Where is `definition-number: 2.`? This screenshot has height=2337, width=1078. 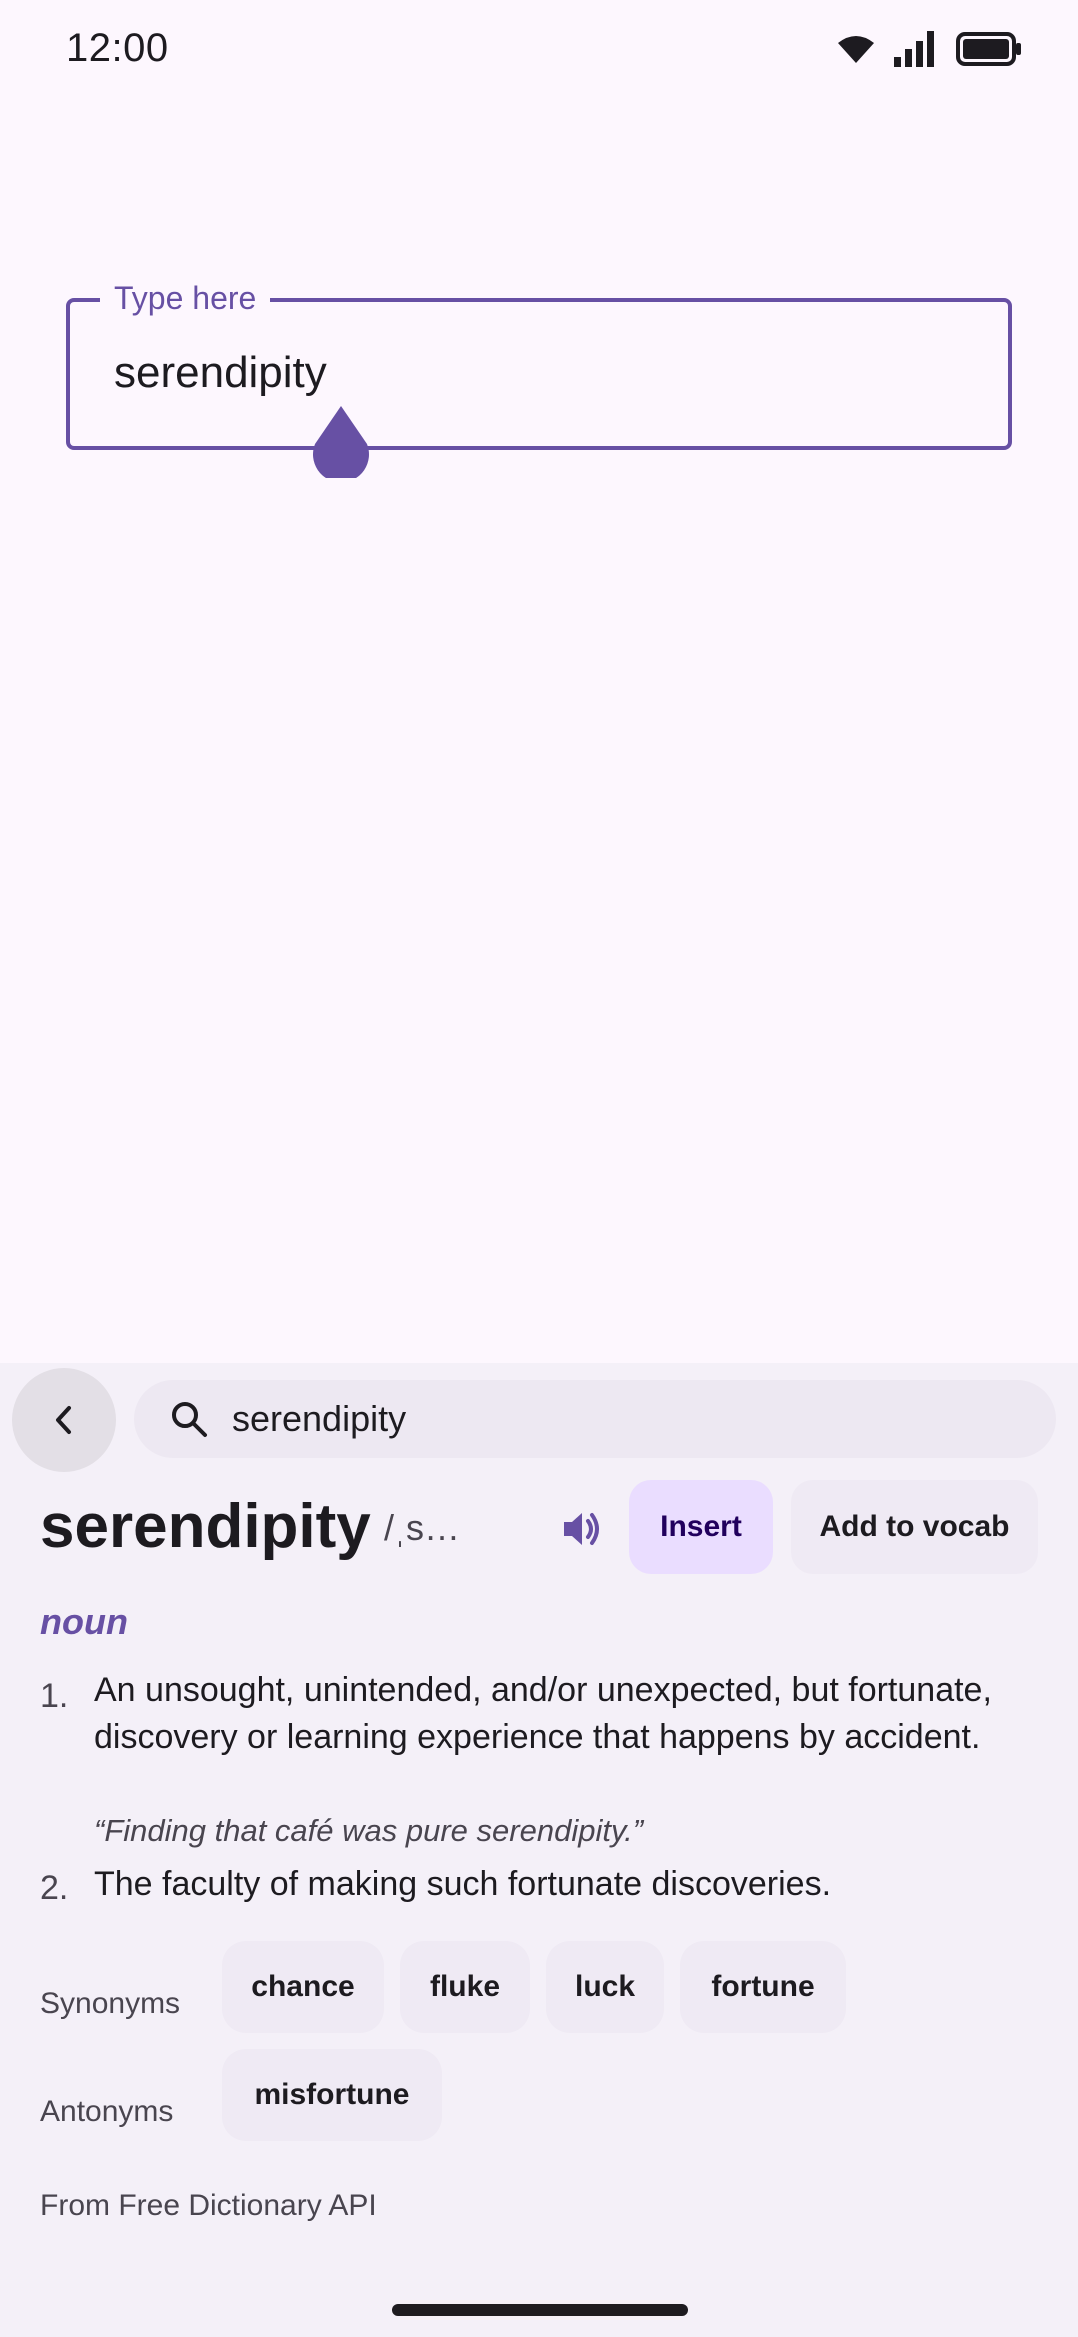 definition-number: 2. is located at coordinates (54, 1888).